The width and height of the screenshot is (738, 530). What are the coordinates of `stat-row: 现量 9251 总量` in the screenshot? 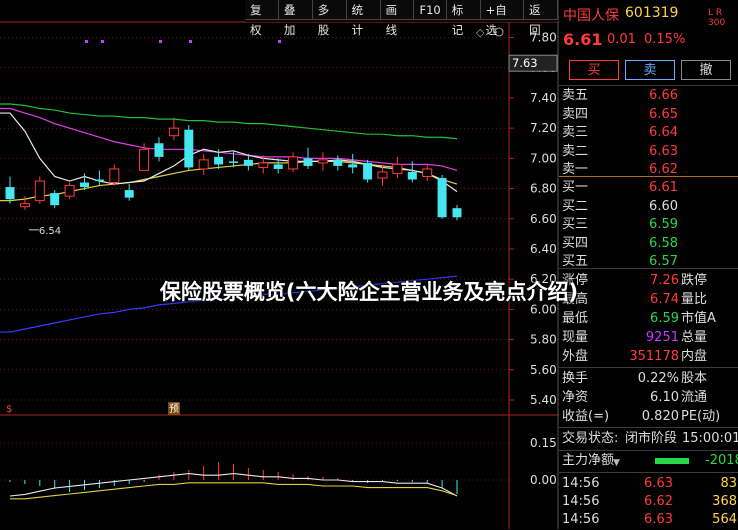 It's located at (648, 338).